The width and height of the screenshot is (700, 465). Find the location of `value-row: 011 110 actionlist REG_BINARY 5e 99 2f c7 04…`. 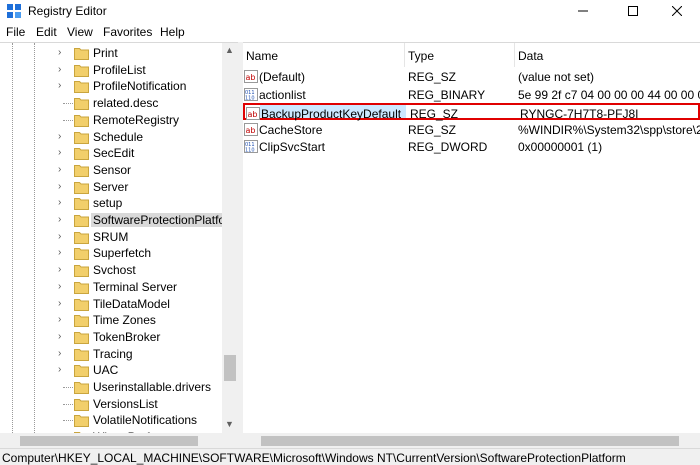

value-row: 011 110 actionlist REG_BINARY 5e 99 2f c7 04… is located at coordinates (471, 94).